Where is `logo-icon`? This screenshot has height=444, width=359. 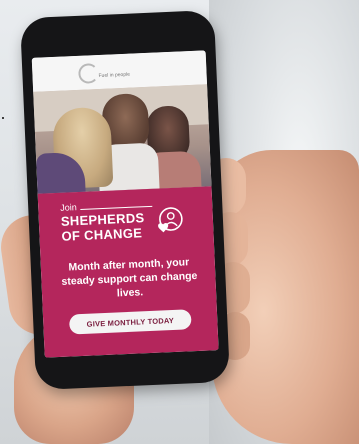
logo-icon is located at coordinates (88, 73).